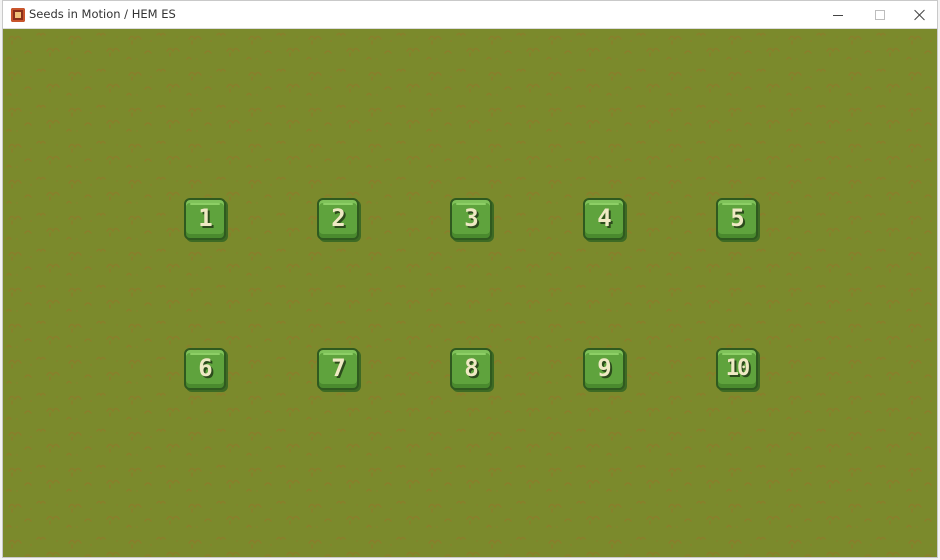  I want to click on level-label: 8, so click(471, 368).